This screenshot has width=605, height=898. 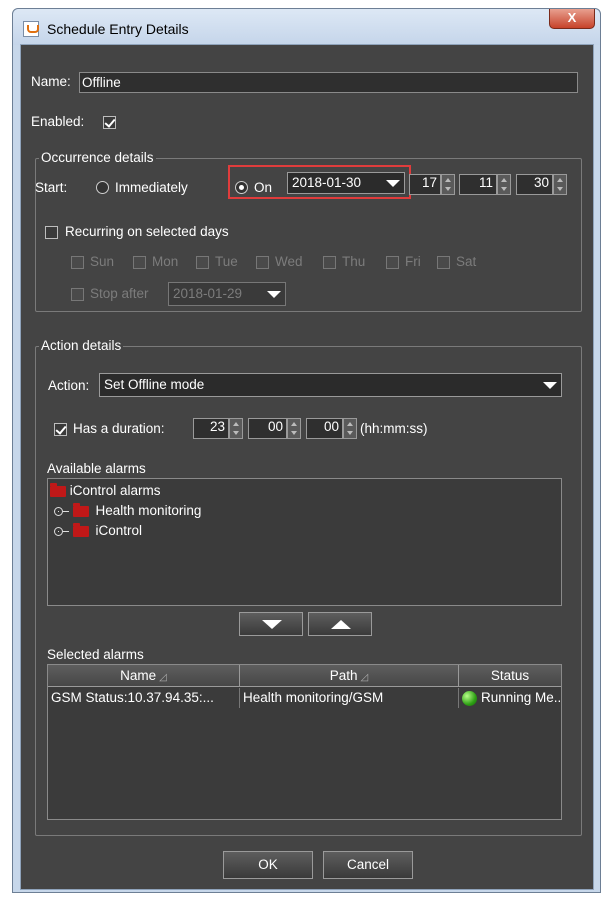 I want to click on arrow-down-icon, so click(x=272, y=624).